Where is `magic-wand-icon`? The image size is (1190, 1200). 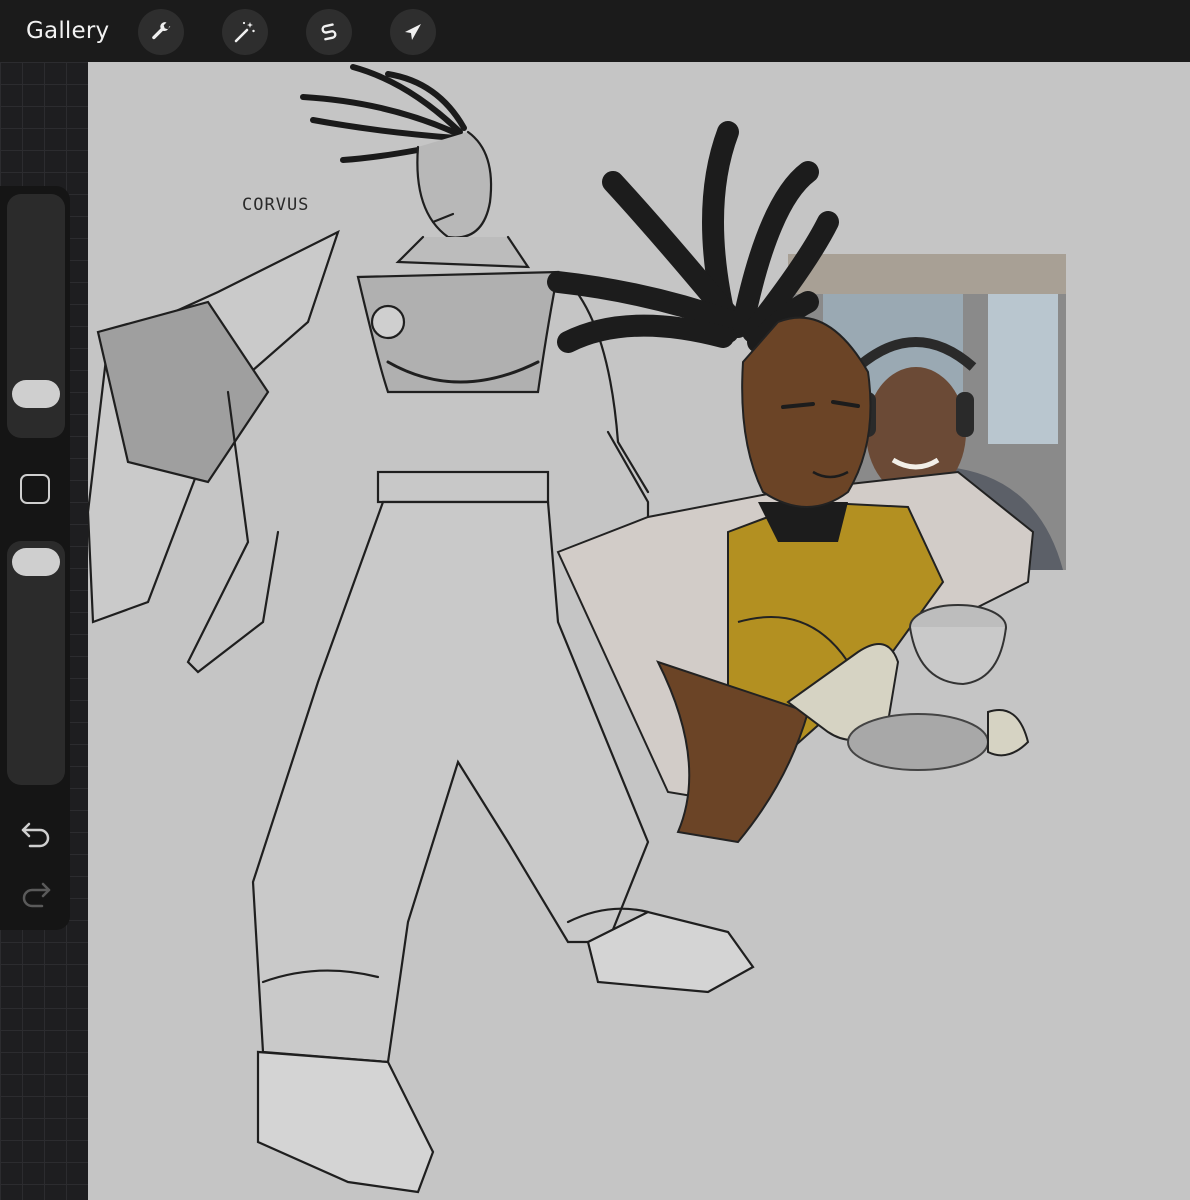
magic-wand-icon is located at coordinates (244, 32).